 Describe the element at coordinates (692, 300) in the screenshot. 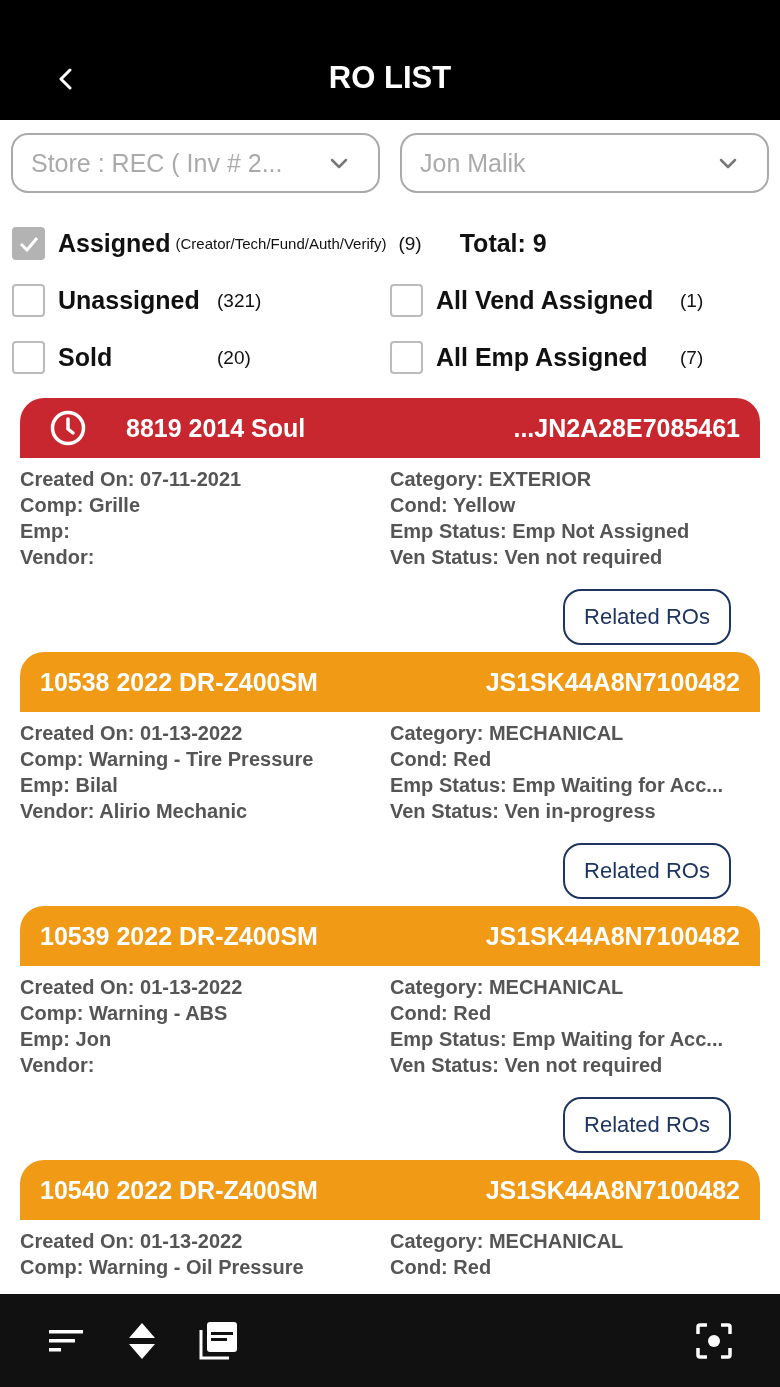

I see `filter-count: (1)` at that location.